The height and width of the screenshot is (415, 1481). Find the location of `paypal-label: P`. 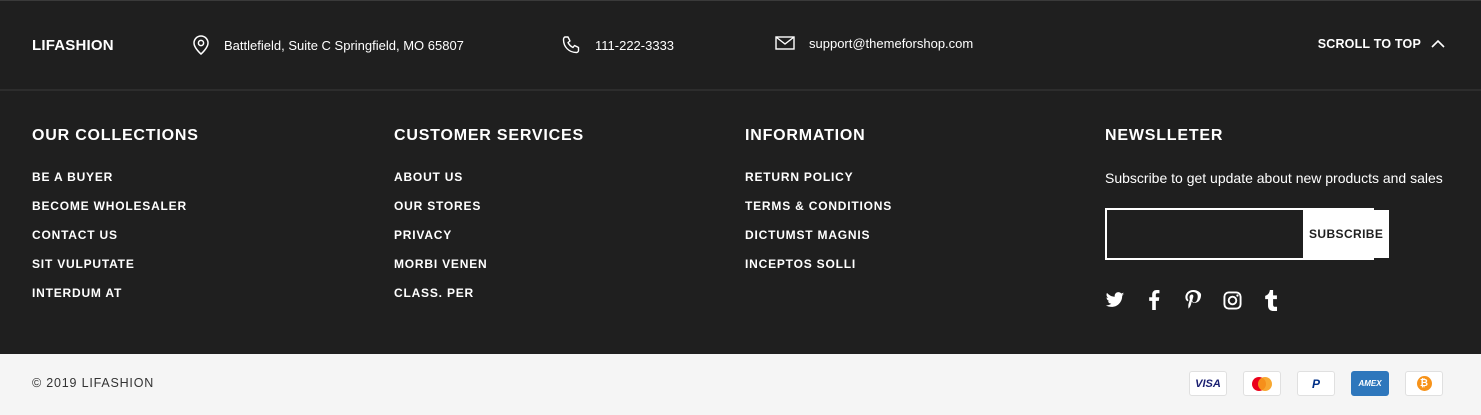

paypal-label: P is located at coordinates (1315, 383).